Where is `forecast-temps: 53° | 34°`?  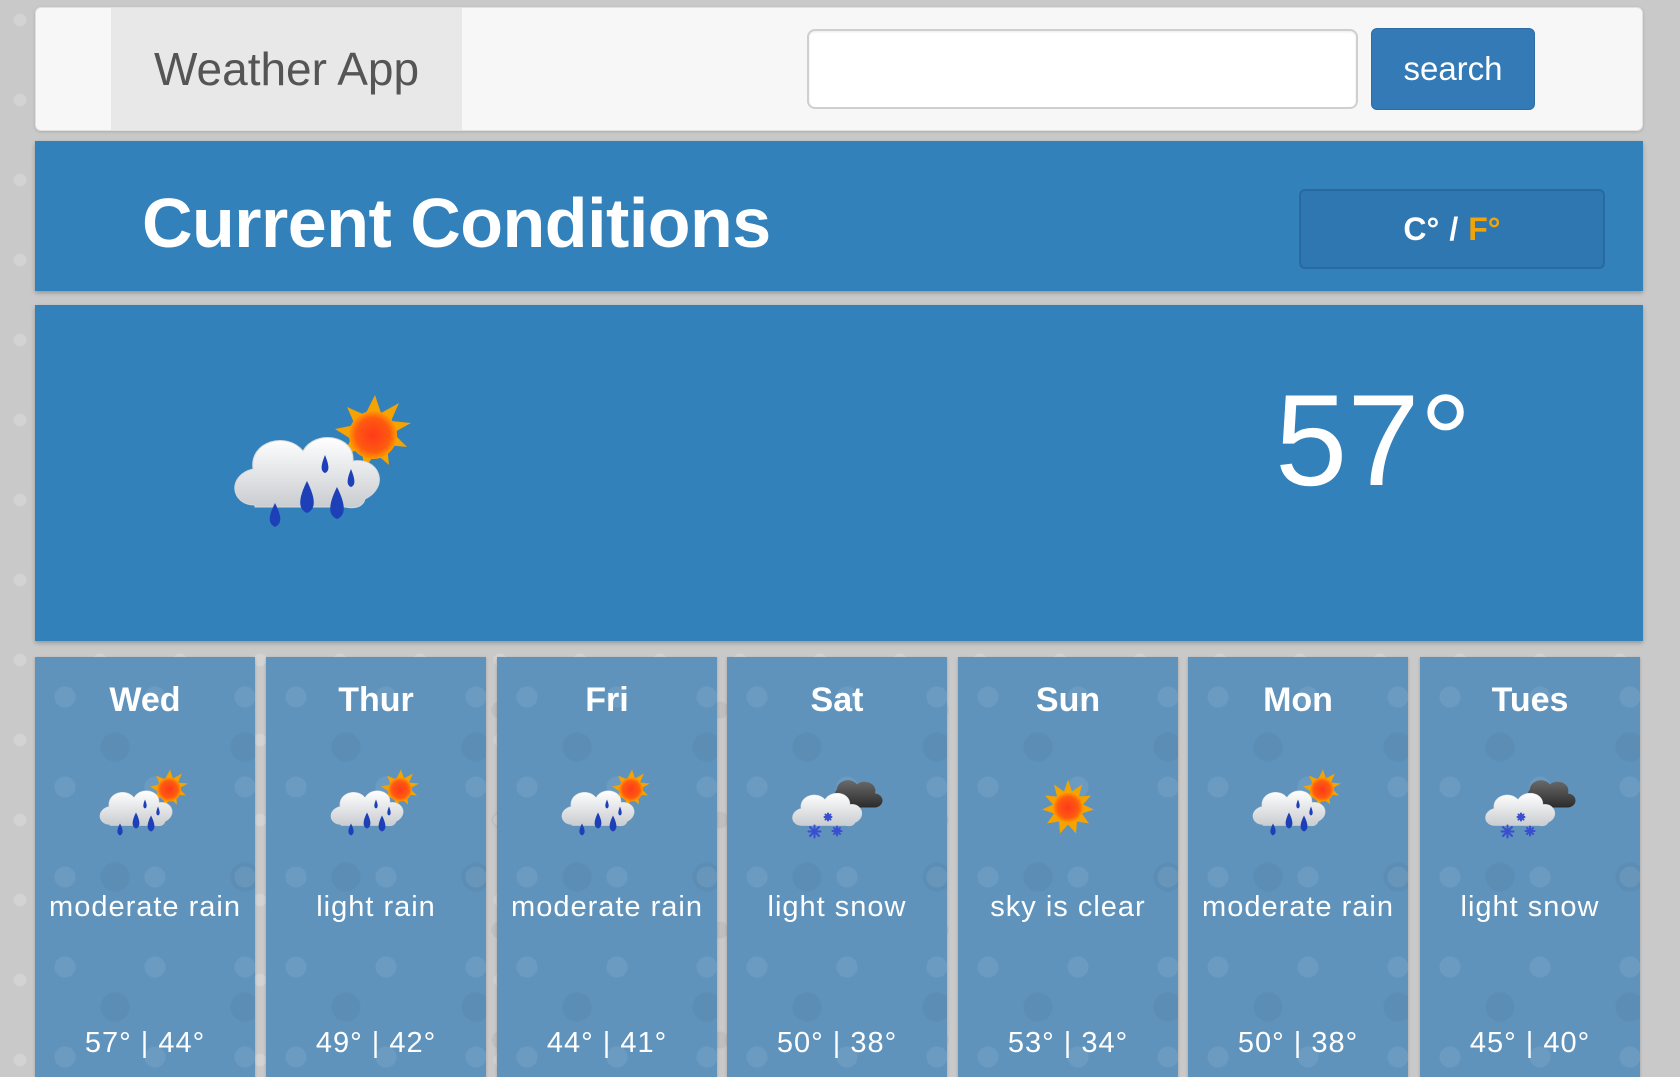 forecast-temps: 53° | 34° is located at coordinates (1068, 1043).